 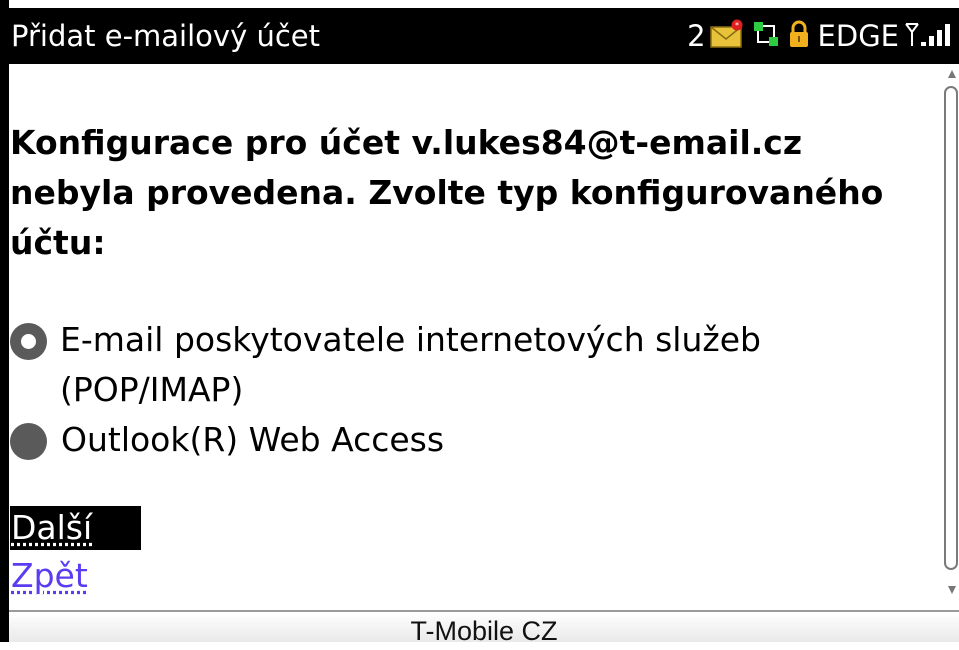 I want to click on scrollbar, so click(x=951, y=328).